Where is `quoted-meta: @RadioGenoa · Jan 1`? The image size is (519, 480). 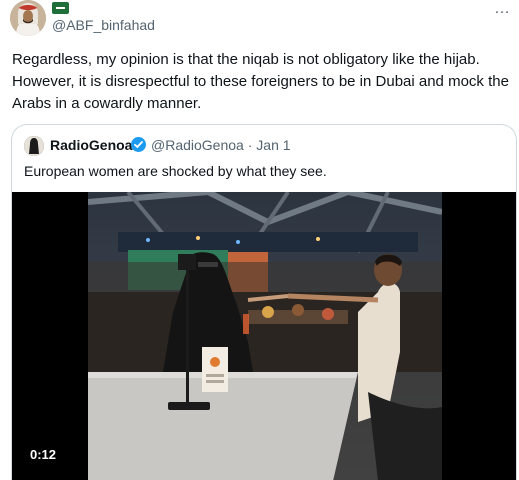
quoted-meta: @RadioGenoa · Jan 1 is located at coordinates (221, 145).